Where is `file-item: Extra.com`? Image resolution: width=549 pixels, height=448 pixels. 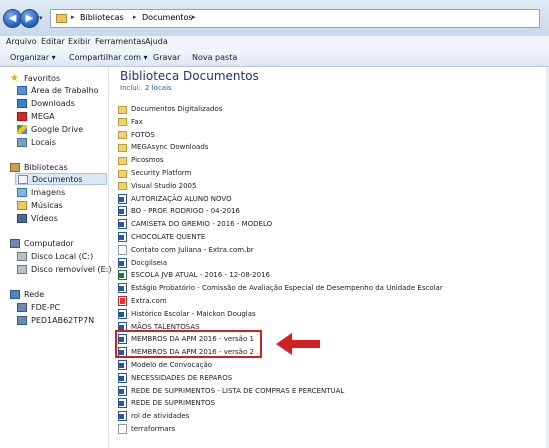 file-item: Extra.com is located at coordinates (142, 301).